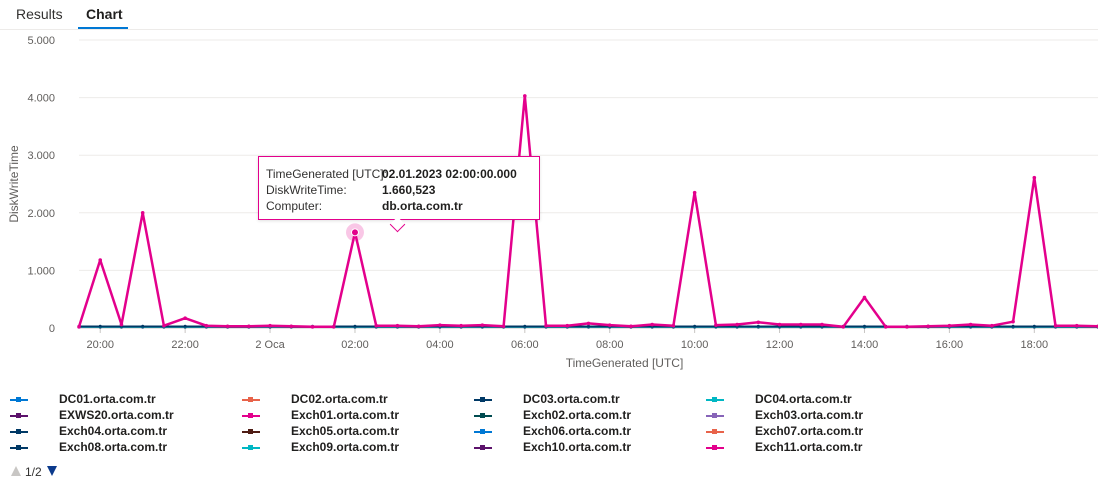 This screenshot has height=482, width=1098. What do you see at coordinates (345, 415) in the screenshot?
I see `legend-label: Exch01.orta.com.tr` at bounding box center [345, 415].